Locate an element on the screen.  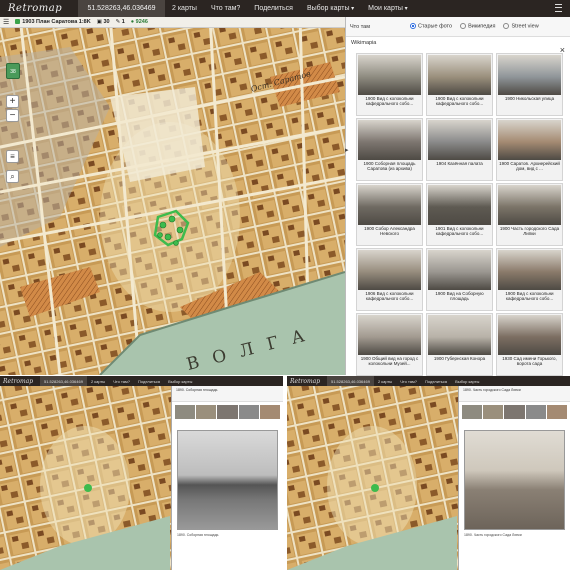
collapse-panel-icon: ▸ is located at coordinates (347, 150).